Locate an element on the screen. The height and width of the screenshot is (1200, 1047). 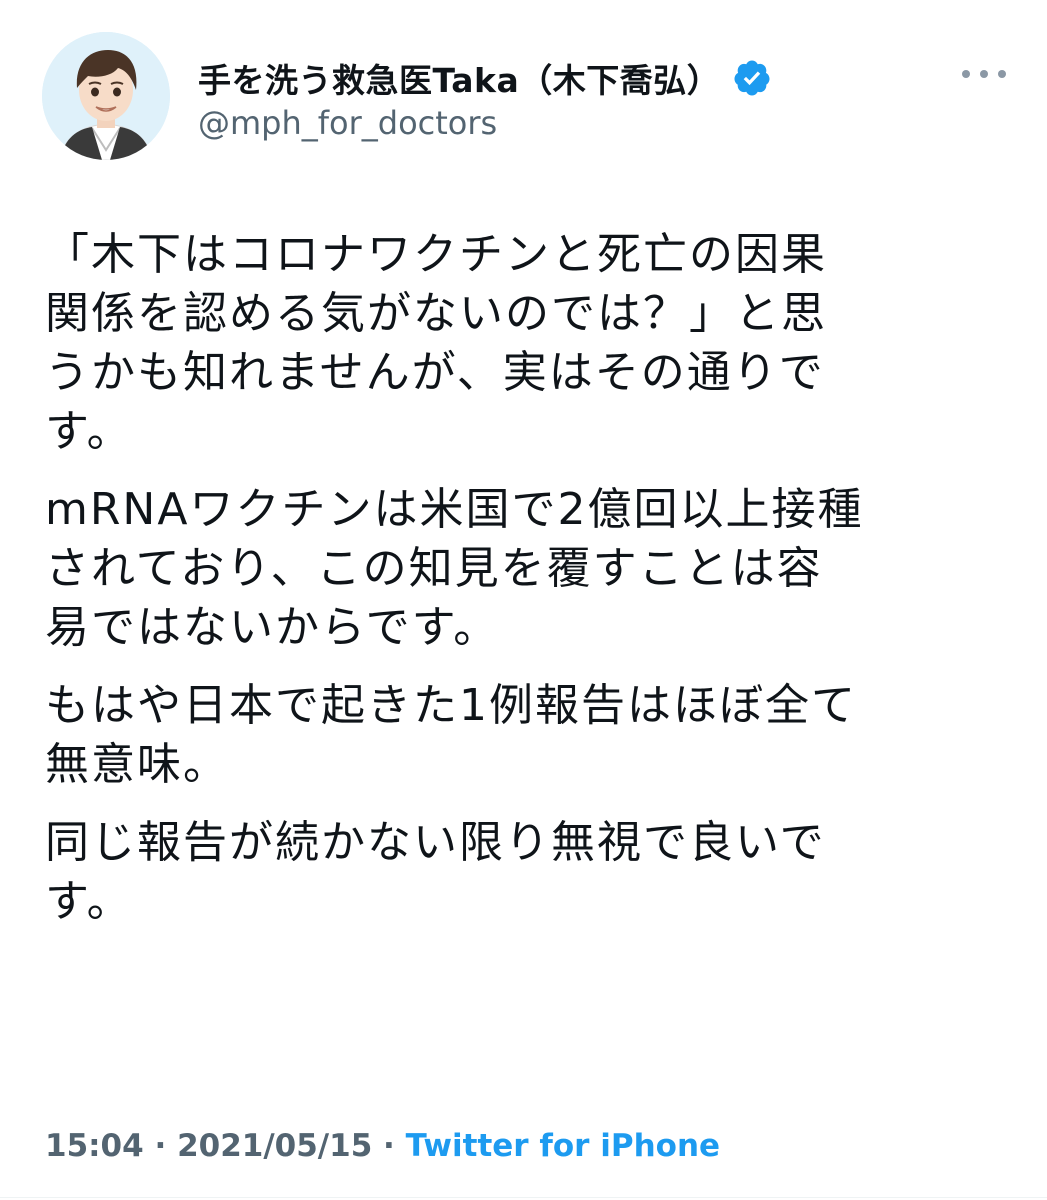
tweet-header: 手を洗う救急医Taka（木下喬弘） @mph_for_doctors is located at coordinates (527, 98).